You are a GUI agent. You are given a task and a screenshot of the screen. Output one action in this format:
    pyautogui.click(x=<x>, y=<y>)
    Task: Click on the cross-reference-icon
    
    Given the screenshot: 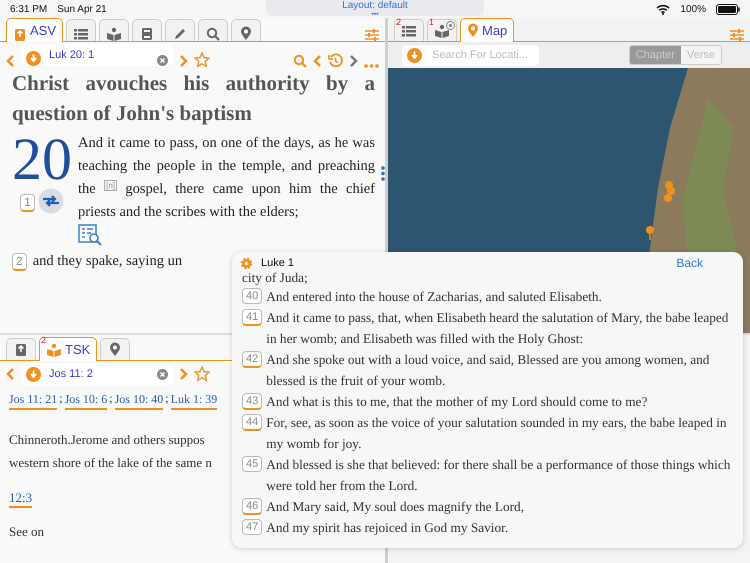 What is the action you would take?
    pyautogui.click(x=51, y=201)
    